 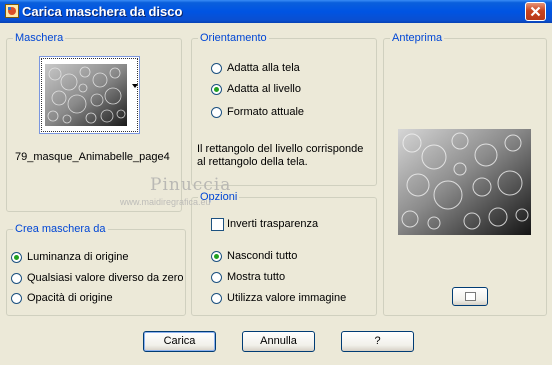 What do you see at coordinates (263, 68) in the screenshot?
I see `adatta-alla-tela-label: Adatta alla tela` at bounding box center [263, 68].